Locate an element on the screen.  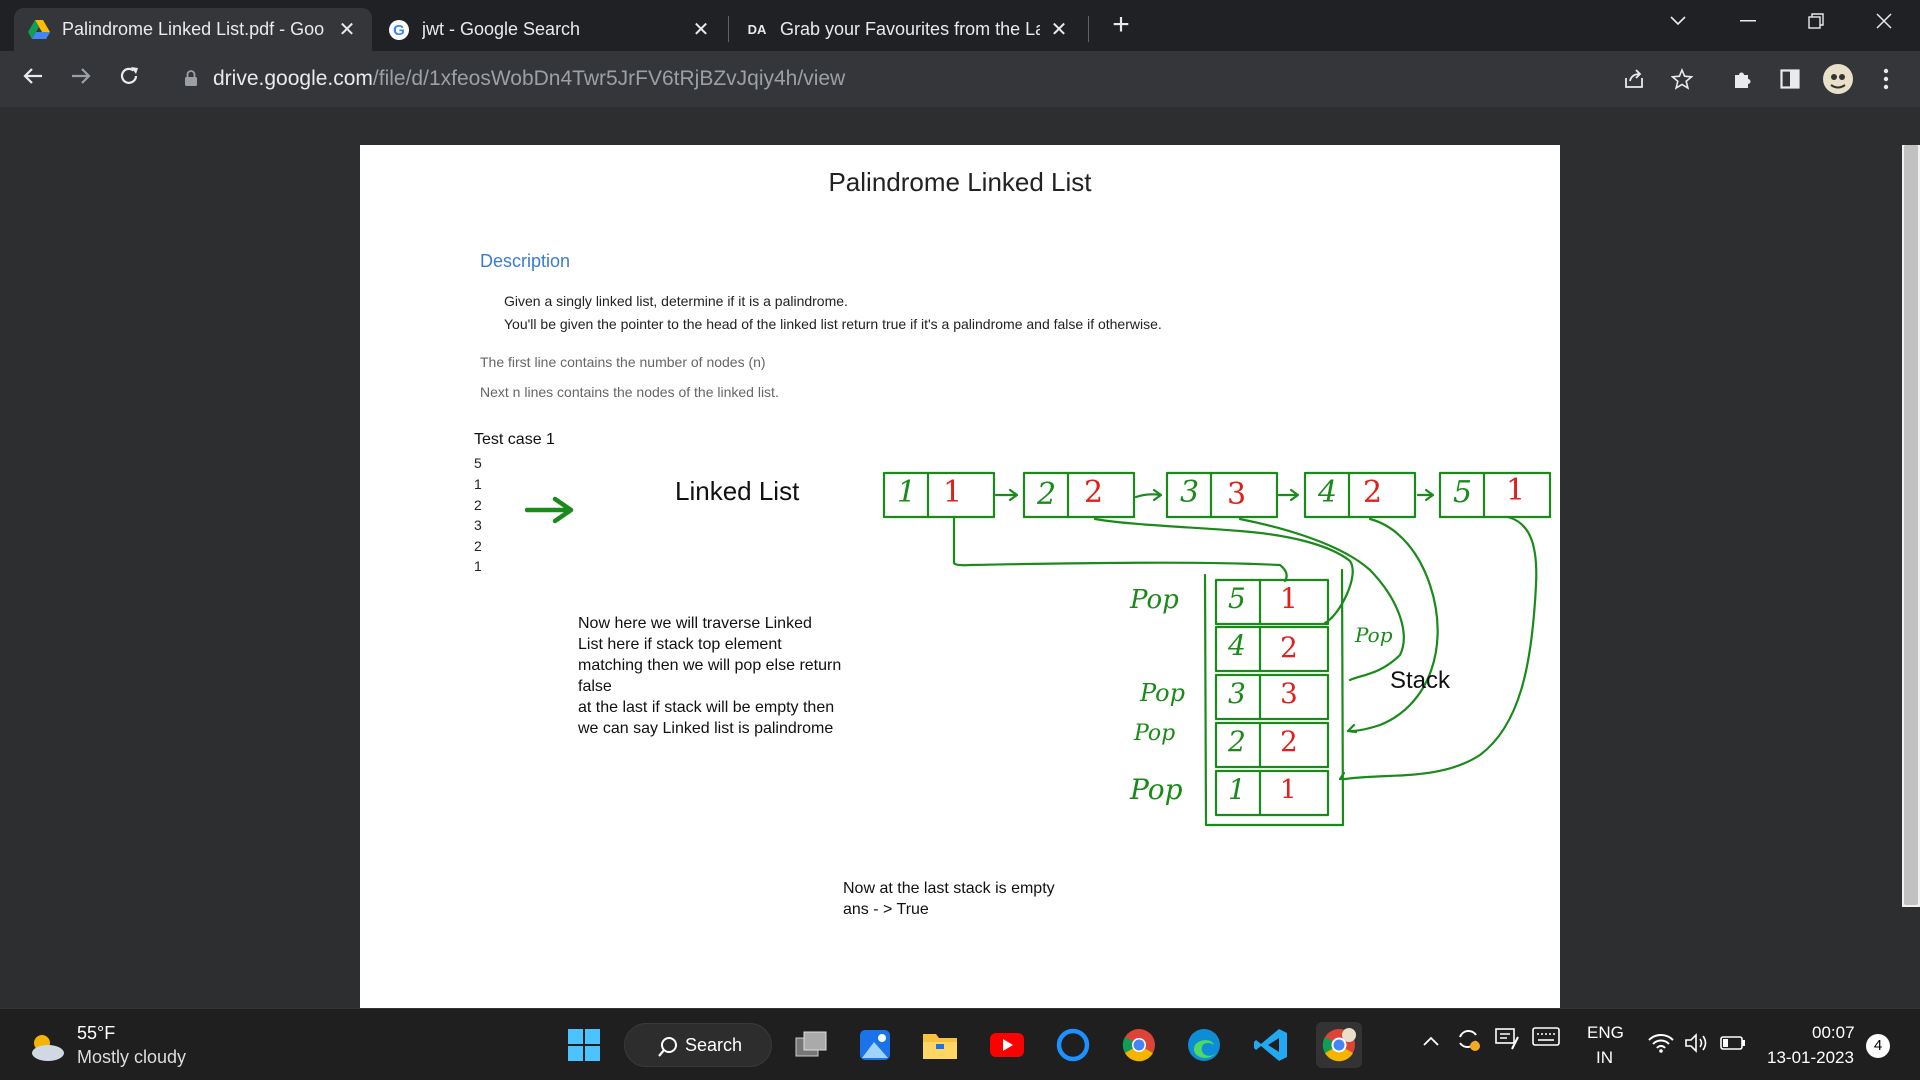
language-region: IN is located at coordinates (1604, 1058).